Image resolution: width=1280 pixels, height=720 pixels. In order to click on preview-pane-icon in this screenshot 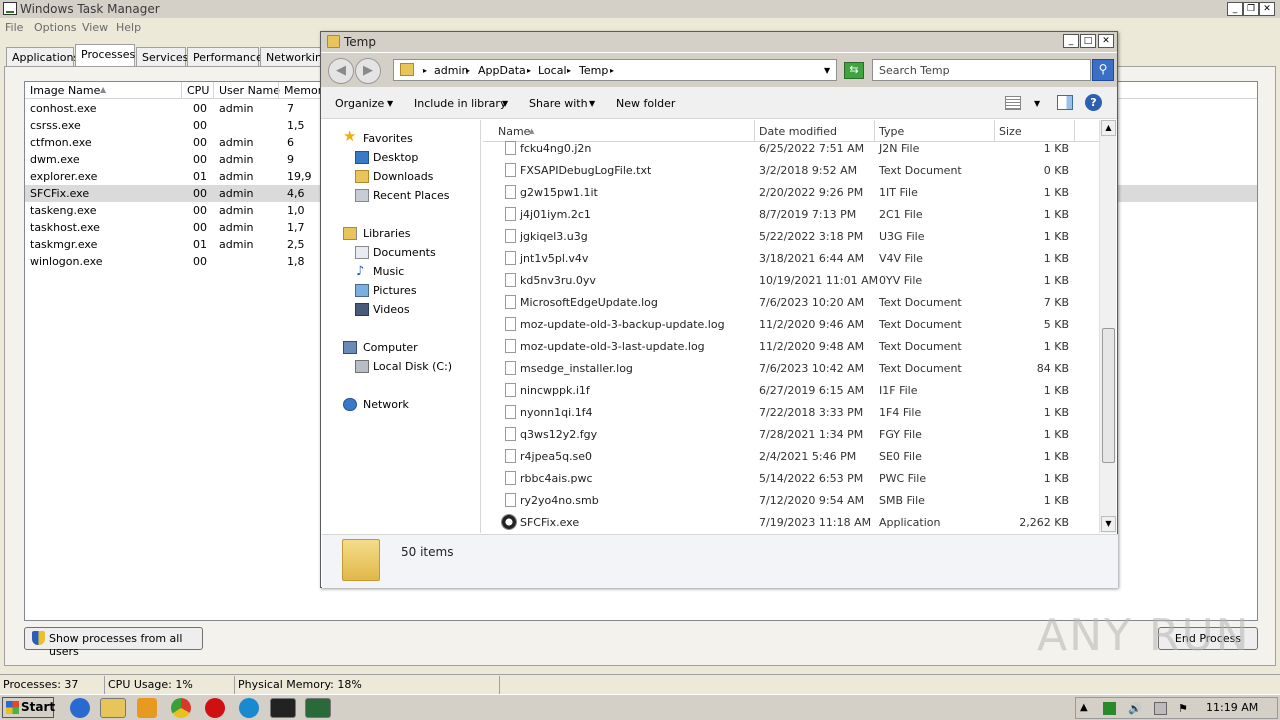, I will do `click(1065, 102)`.